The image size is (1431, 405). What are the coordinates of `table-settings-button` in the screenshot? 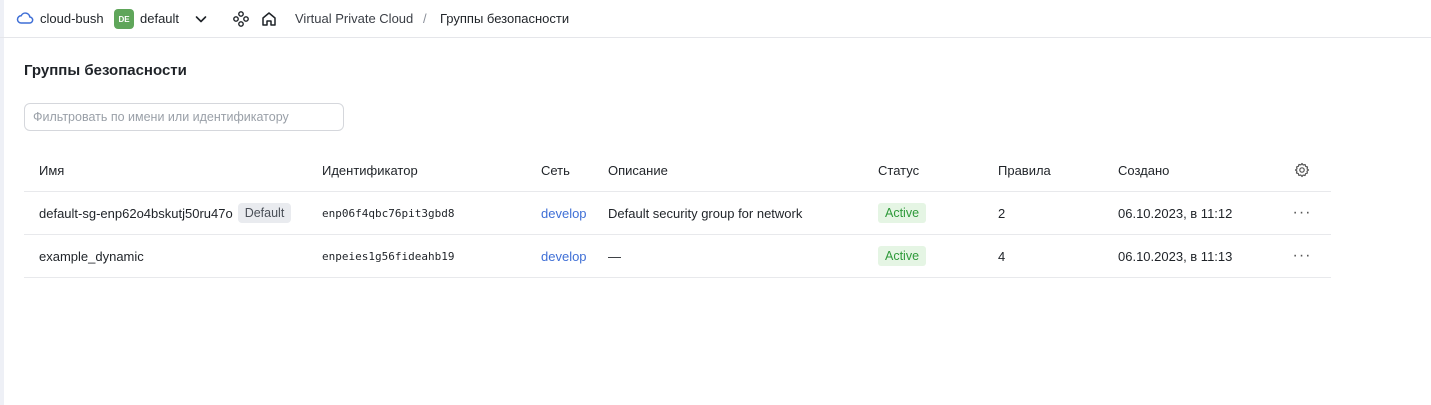 It's located at (1302, 170).